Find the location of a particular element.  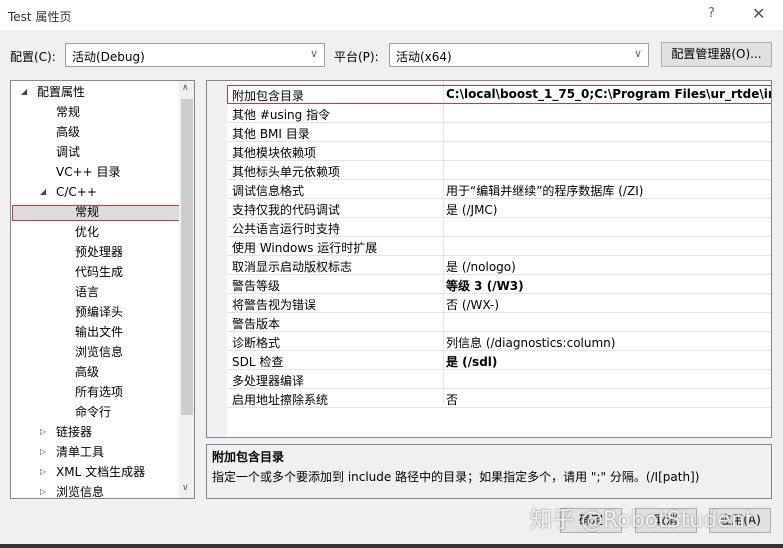

property-row: 警告版本 is located at coordinates (499, 322).